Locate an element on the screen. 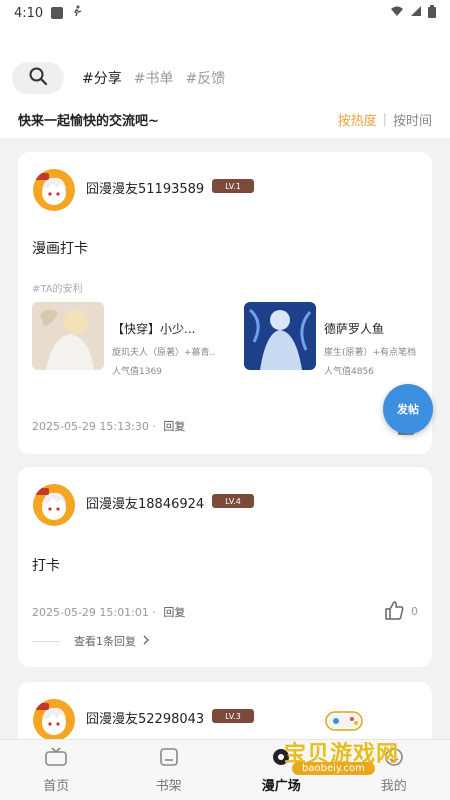 The image size is (450, 800). signal-icon is located at coordinates (416, 13).